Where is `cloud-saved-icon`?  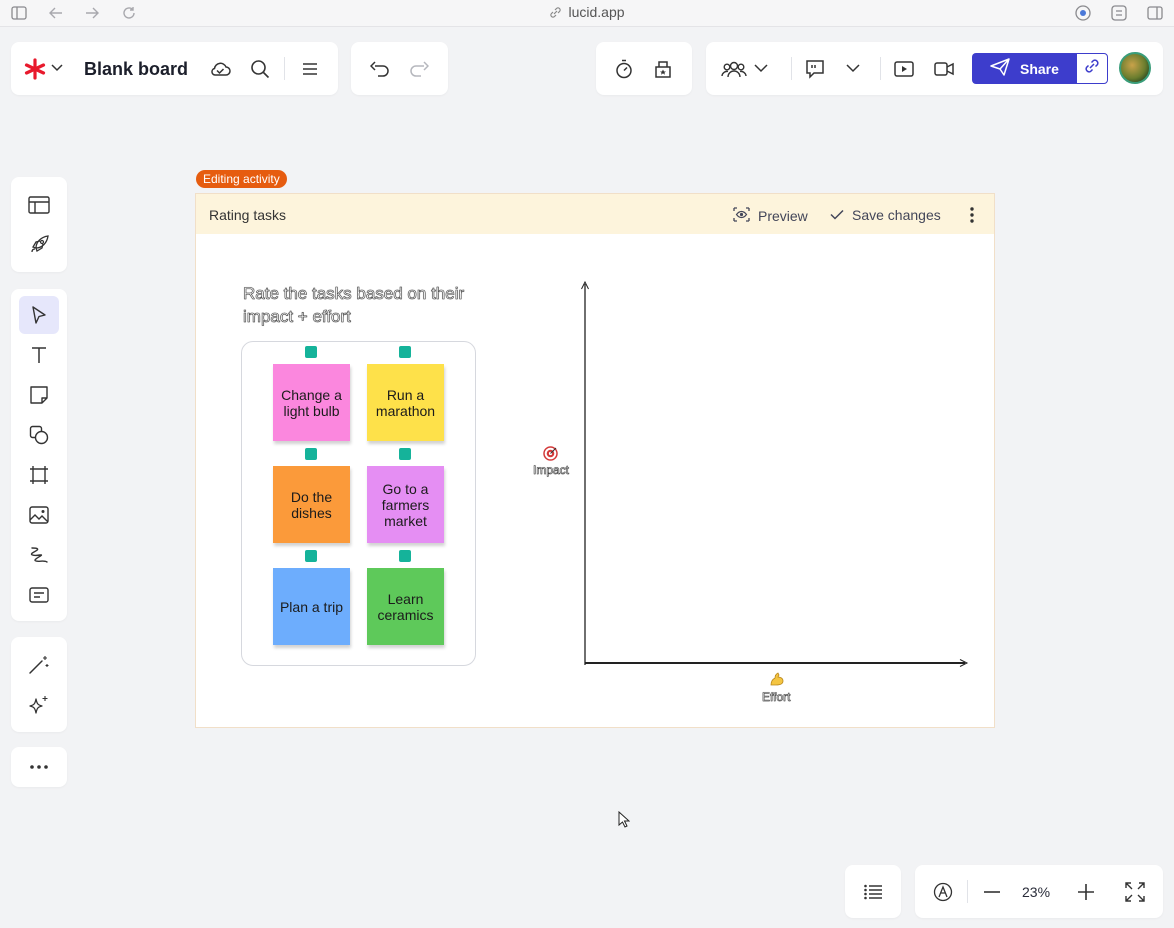
cloud-saved-icon is located at coordinates (220, 69).